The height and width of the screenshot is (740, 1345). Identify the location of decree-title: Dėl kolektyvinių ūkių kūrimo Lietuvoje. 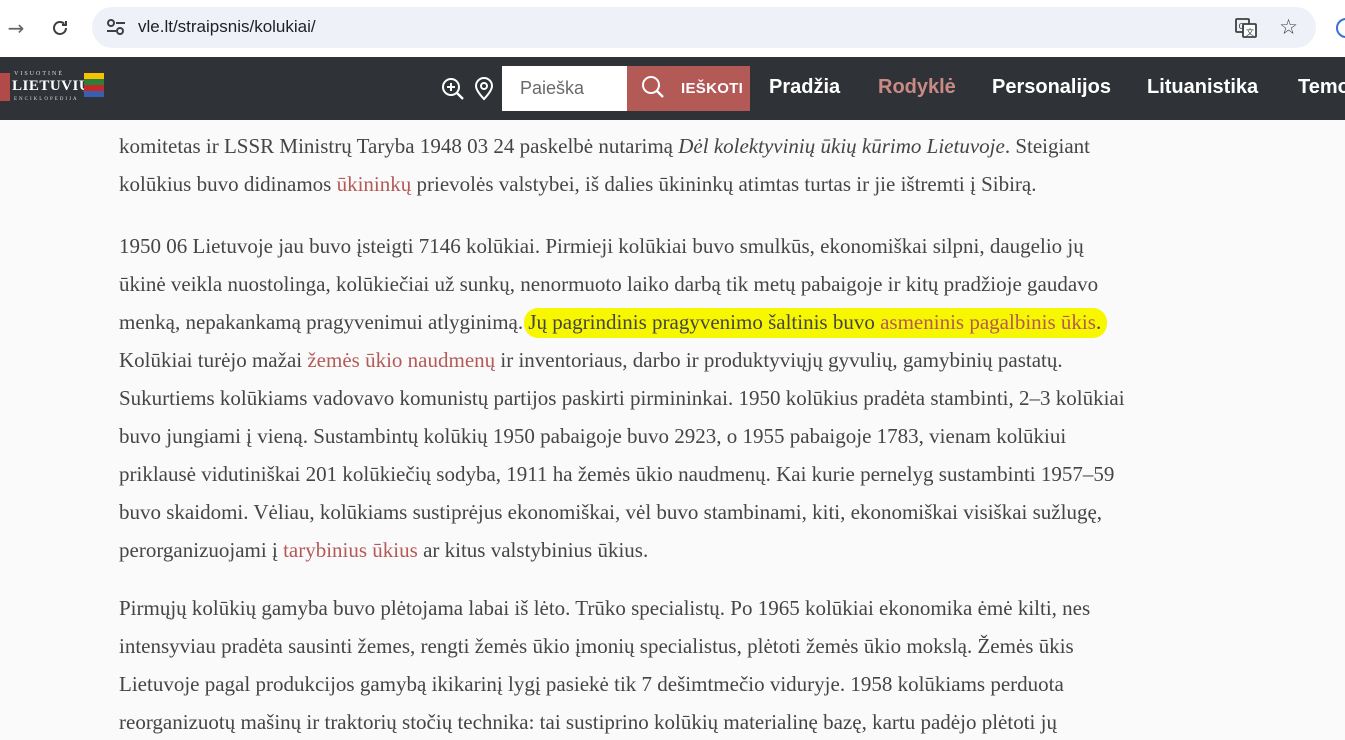
(841, 146).